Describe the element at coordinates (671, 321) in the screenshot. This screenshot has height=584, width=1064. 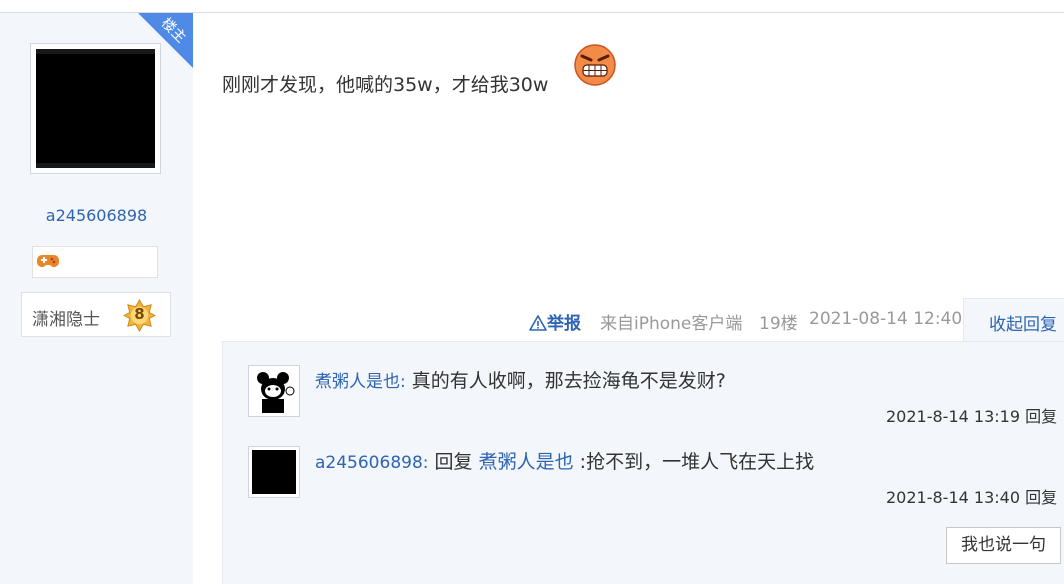
I see `post-source: 来自iPhone客户端` at that location.